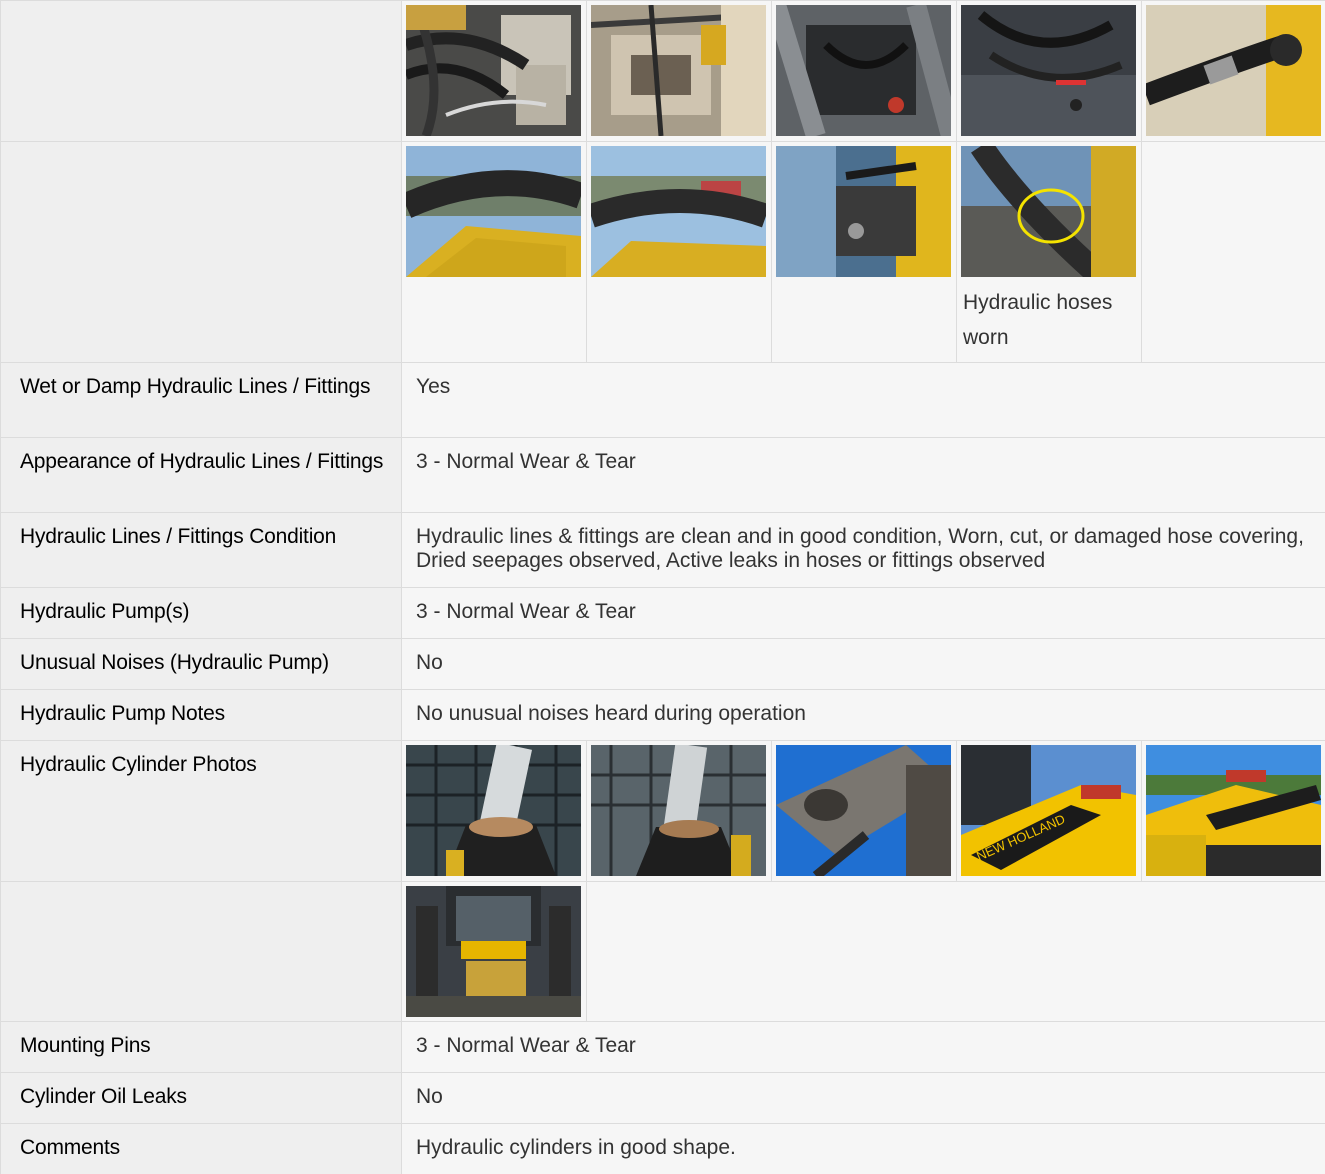 The image size is (1325, 1174). I want to click on field-row: Cylinder Oil Leaks No, so click(662, 1097).